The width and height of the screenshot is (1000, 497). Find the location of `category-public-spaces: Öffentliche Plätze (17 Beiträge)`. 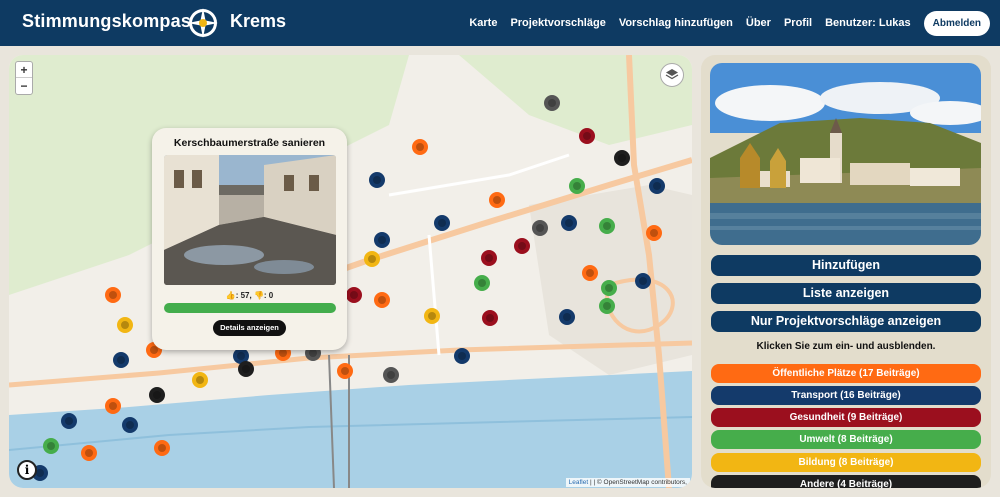

category-public-spaces: Öffentliche Plätze (17 Beiträge) is located at coordinates (846, 373).